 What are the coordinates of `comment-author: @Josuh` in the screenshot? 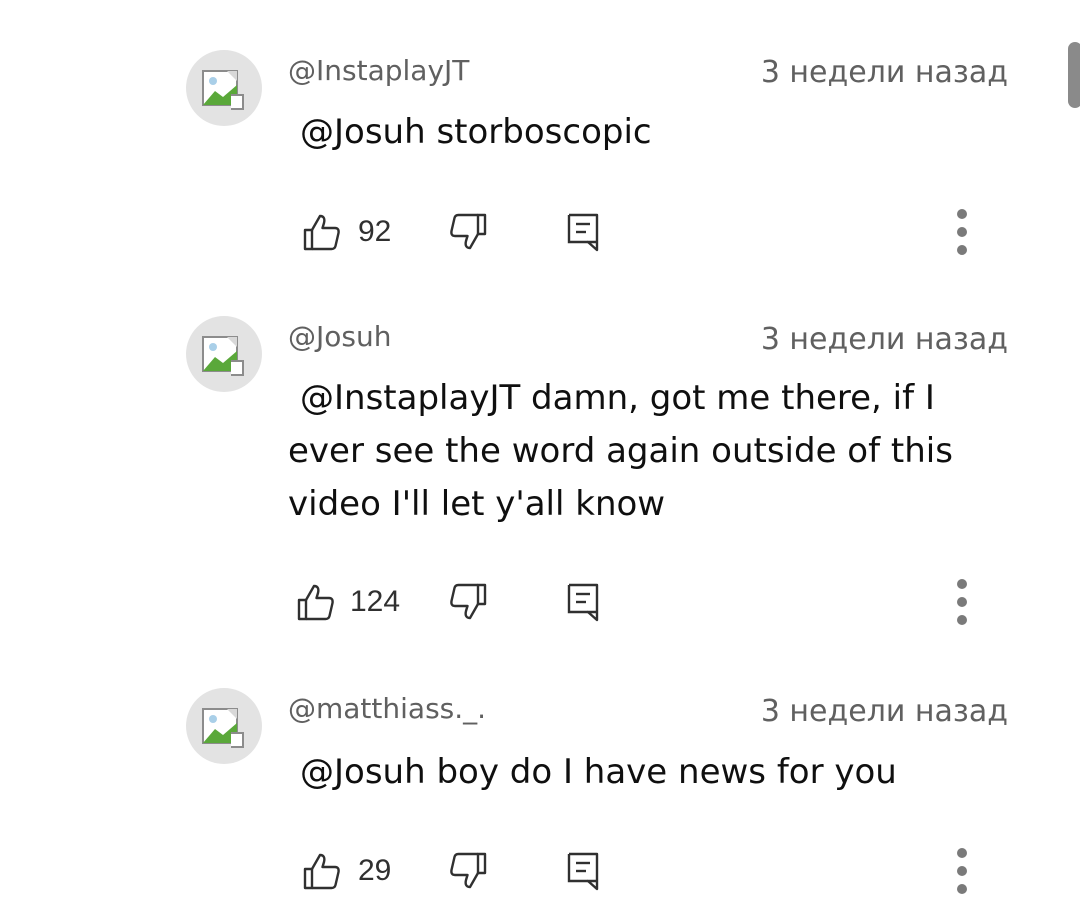 It's located at (339, 337).